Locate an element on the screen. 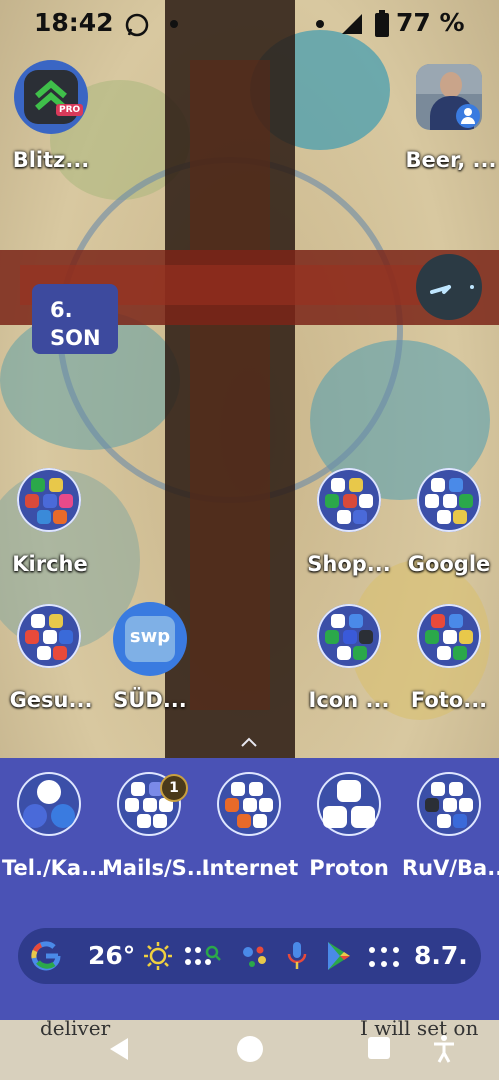  apps-grid-icon is located at coordinates (385, 957).